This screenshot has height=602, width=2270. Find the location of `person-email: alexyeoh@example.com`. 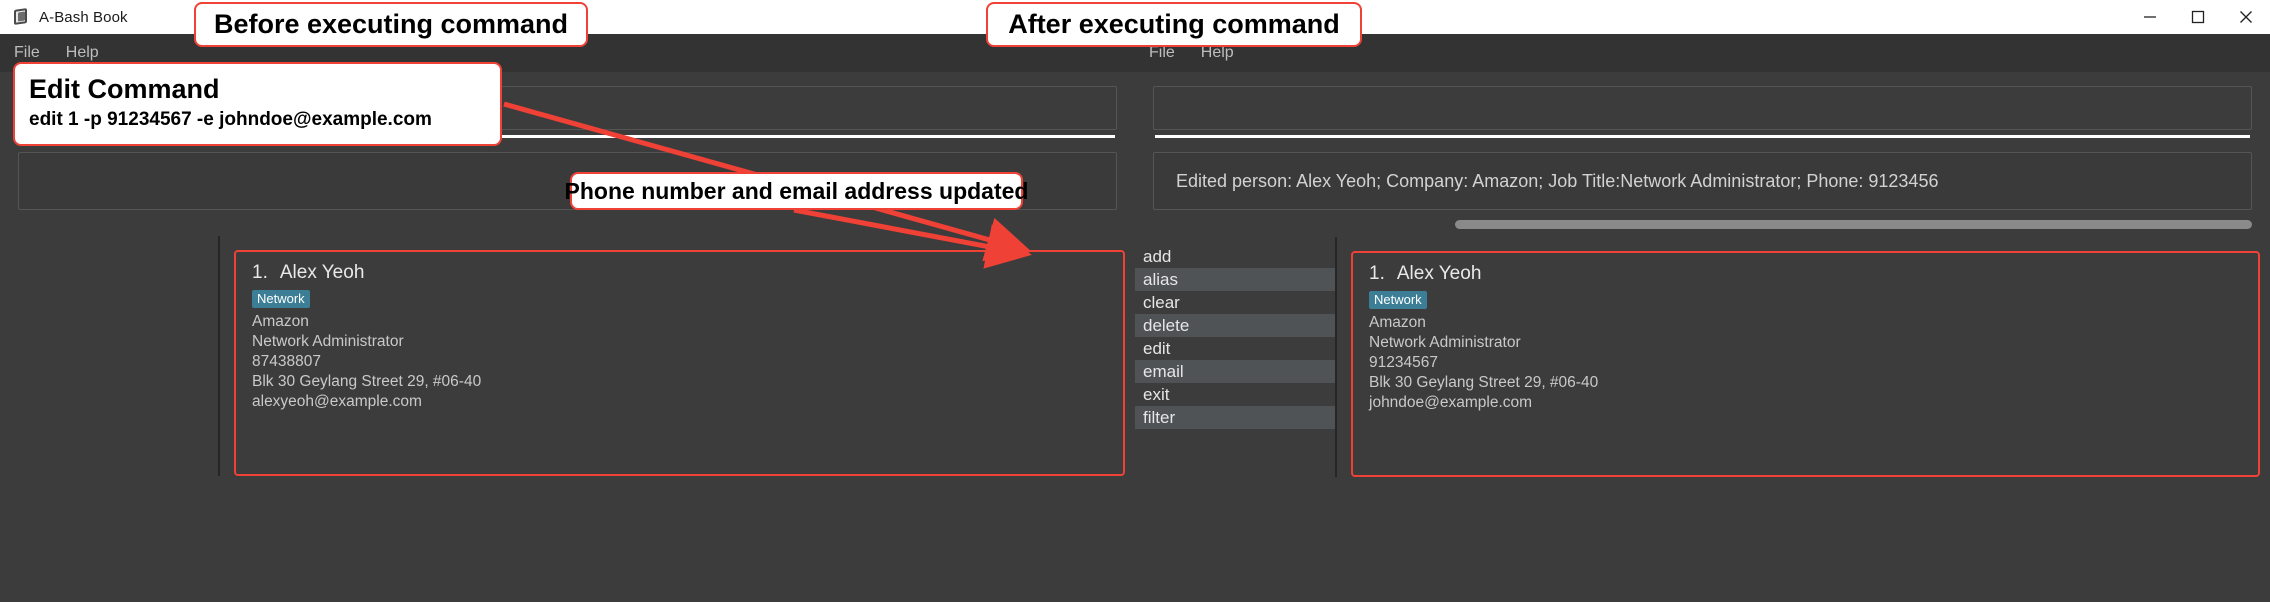

person-email: alexyeoh@example.com is located at coordinates (337, 401).